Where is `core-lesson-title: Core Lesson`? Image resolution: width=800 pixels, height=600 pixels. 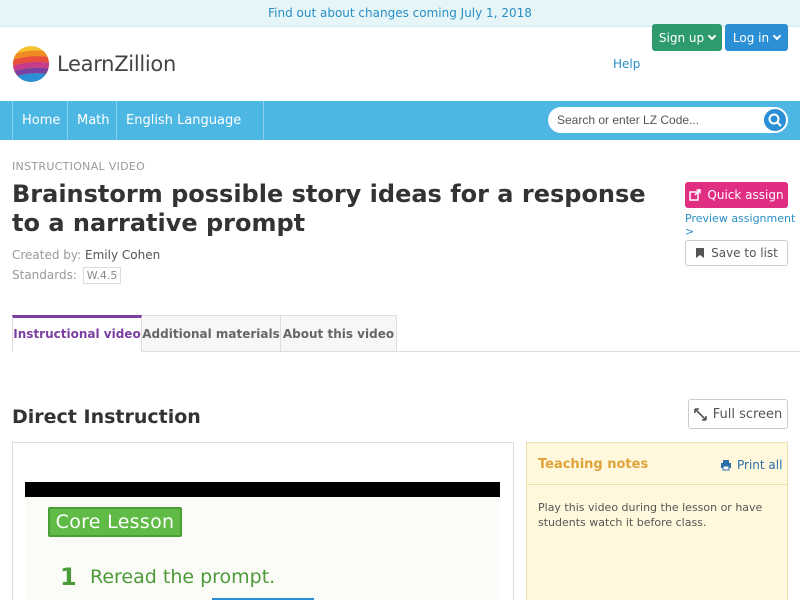 core-lesson-title: Core Lesson is located at coordinates (115, 522).